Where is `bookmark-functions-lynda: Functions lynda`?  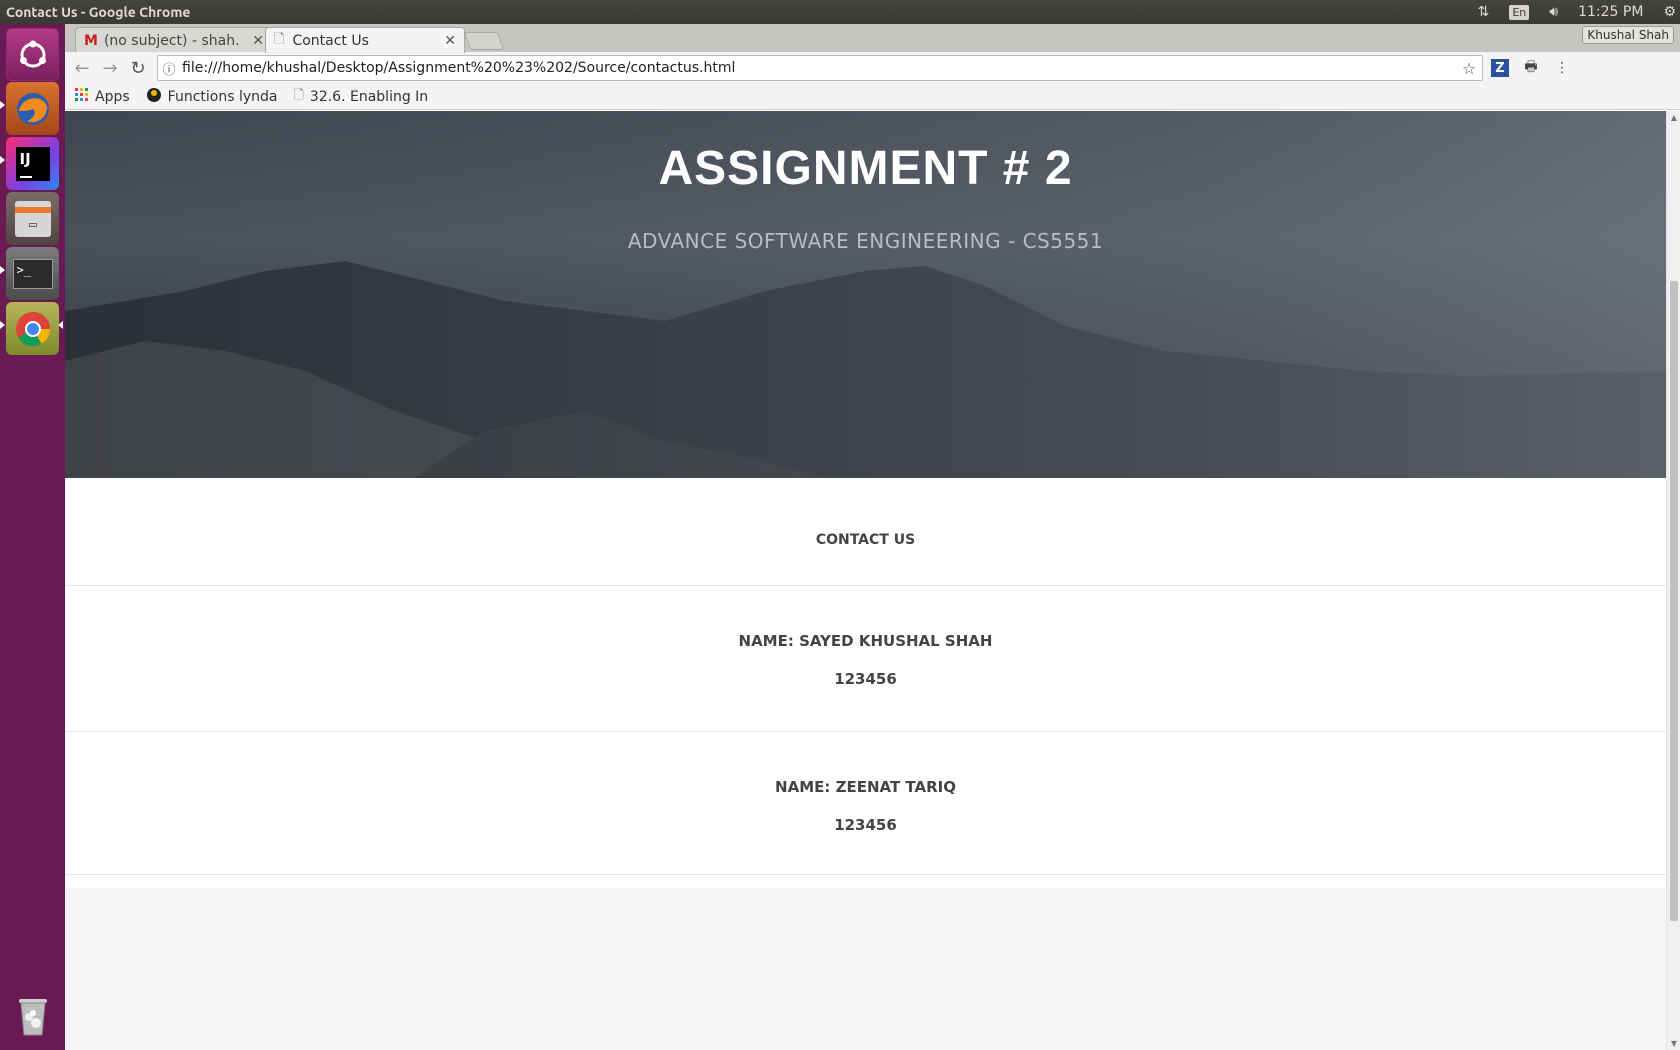 bookmark-functions-lynda: Functions lynda is located at coordinates (212, 97).